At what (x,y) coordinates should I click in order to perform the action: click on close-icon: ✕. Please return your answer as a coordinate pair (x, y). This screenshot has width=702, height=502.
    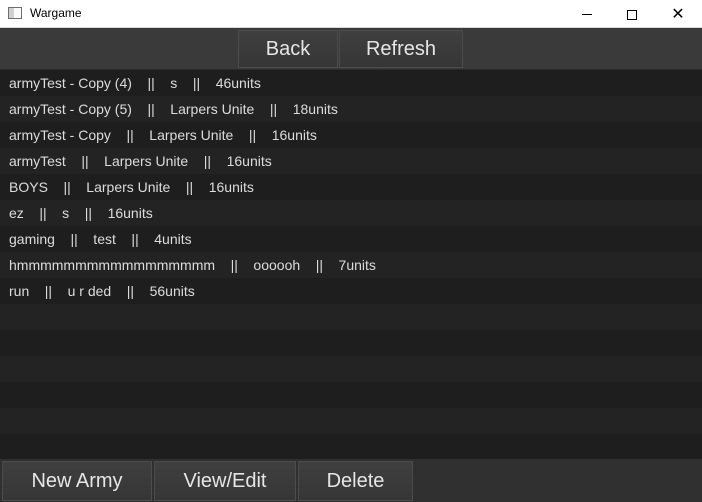
    Looking at the image, I should click on (678, 13).